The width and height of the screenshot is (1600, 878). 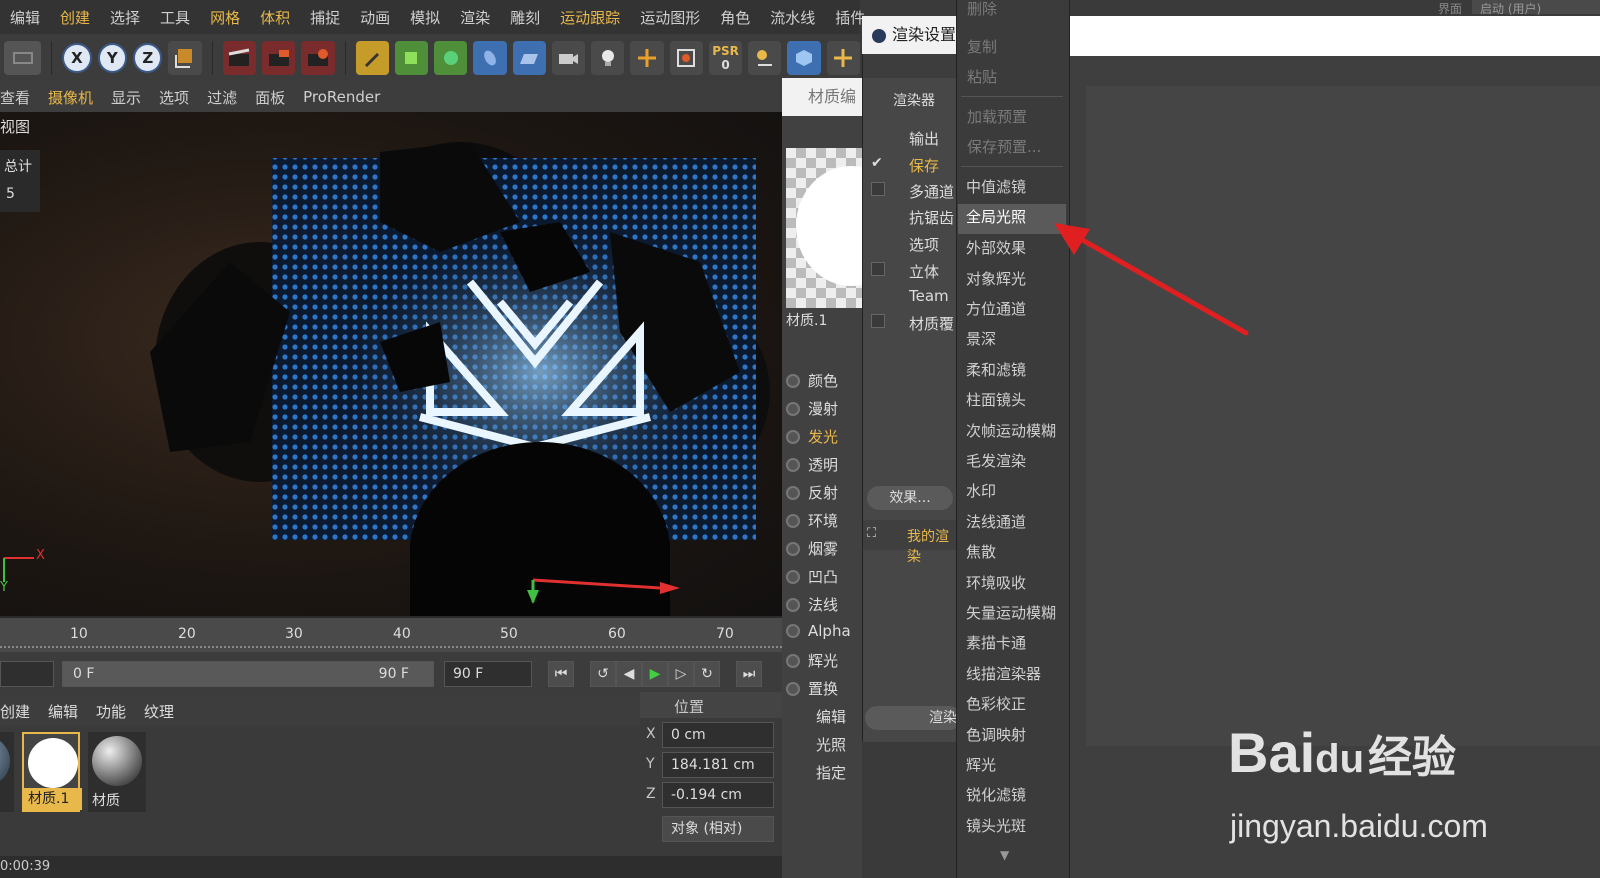 What do you see at coordinates (270, 97) in the screenshot?
I see `viewport-menu-panel: 面板` at bounding box center [270, 97].